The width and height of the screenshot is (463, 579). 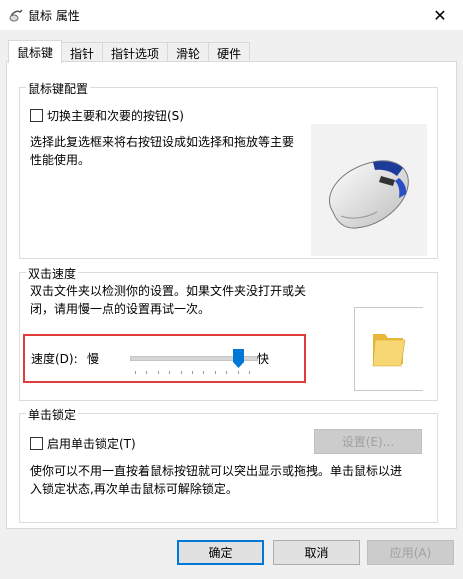 What do you see at coordinates (36, 115) in the screenshot?
I see `swap-buttons-checkbox` at bounding box center [36, 115].